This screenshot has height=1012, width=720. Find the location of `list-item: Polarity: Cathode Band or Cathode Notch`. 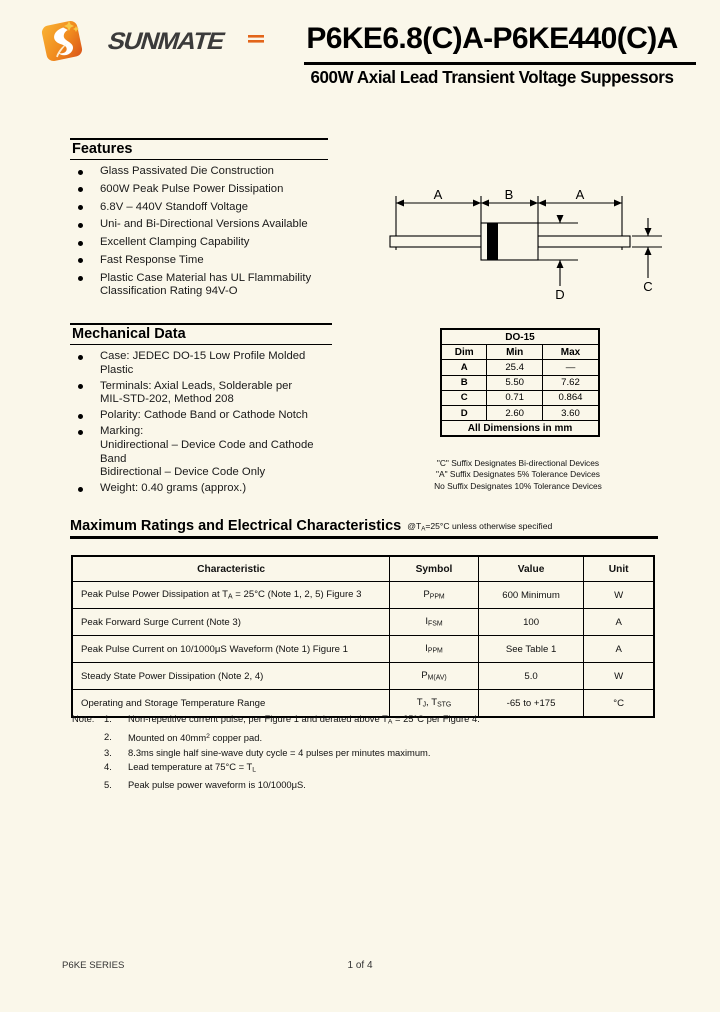

list-item: Polarity: Cathode Band or Cathode Notch is located at coordinates (201, 416).